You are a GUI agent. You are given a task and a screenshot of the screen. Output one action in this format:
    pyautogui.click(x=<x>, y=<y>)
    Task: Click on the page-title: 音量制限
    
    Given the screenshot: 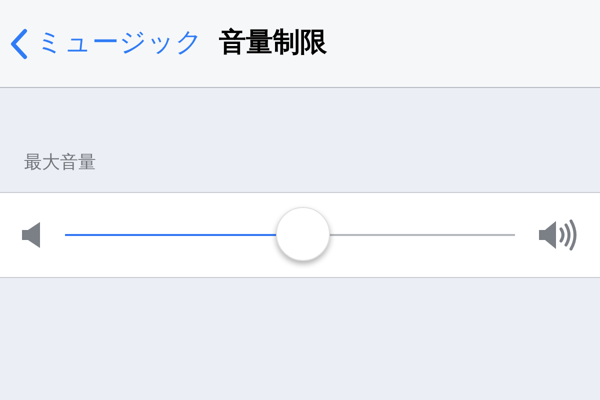 What is the action you would take?
    pyautogui.click(x=273, y=43)
    